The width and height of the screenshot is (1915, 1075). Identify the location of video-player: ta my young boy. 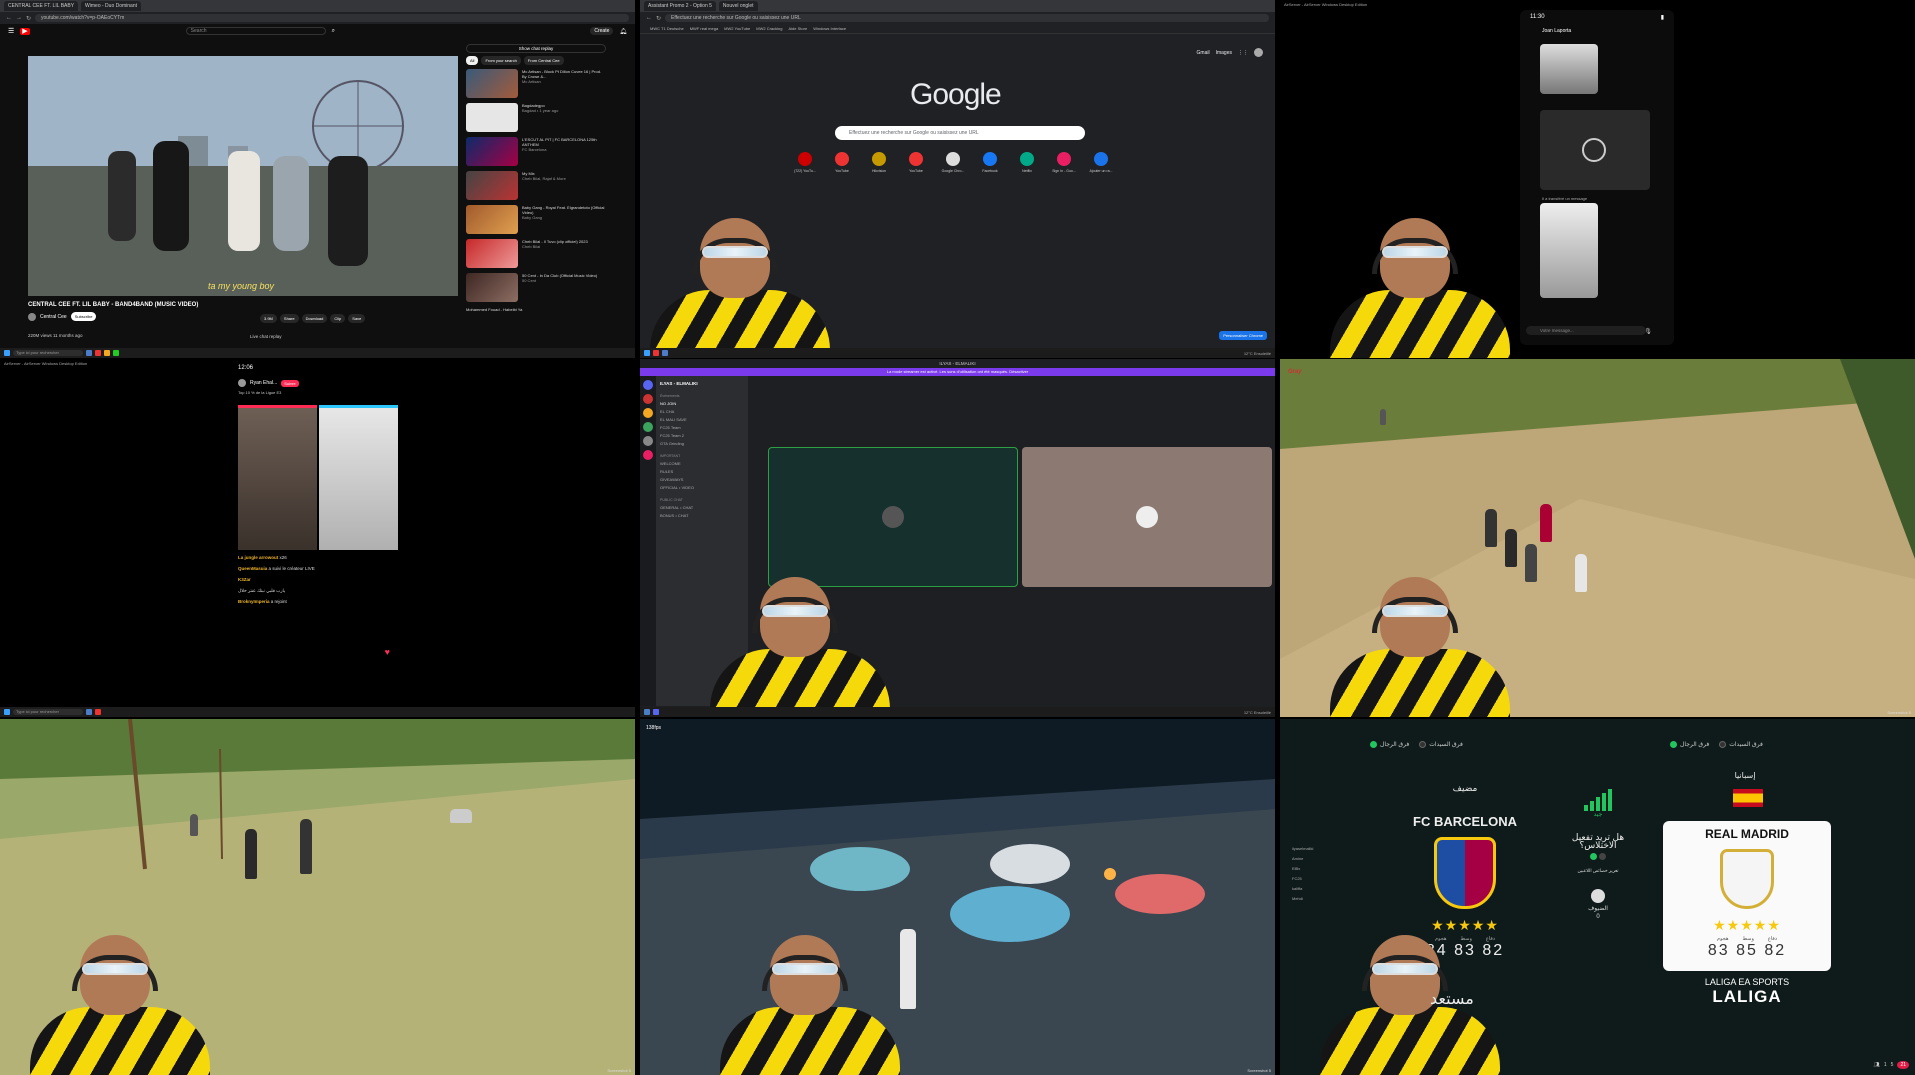
(243, 176).